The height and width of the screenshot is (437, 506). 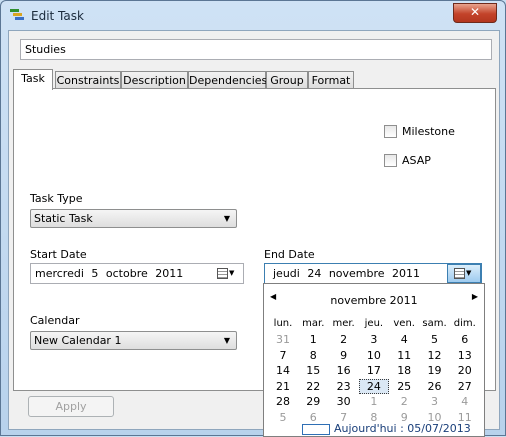 What do you see at coordinates (63, 218) in the screenshot?
I see `task-type-value: Static Task` at bounding box center [63, 218].